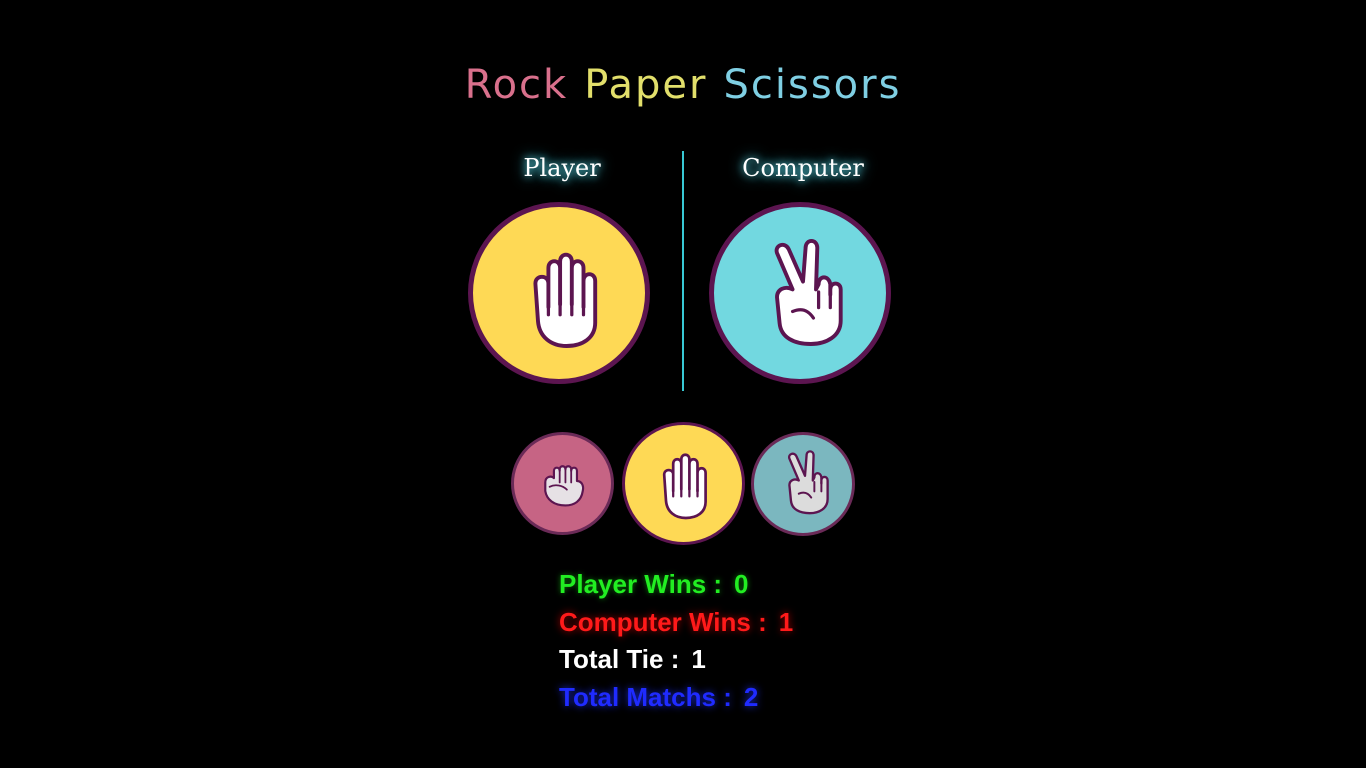 Image resolution: width=1366 pixels, height=768 pixels. Describe the element at coordinates (619, 659) in the screenshot. I see `total-tie-label: Total Tie :` at that location.